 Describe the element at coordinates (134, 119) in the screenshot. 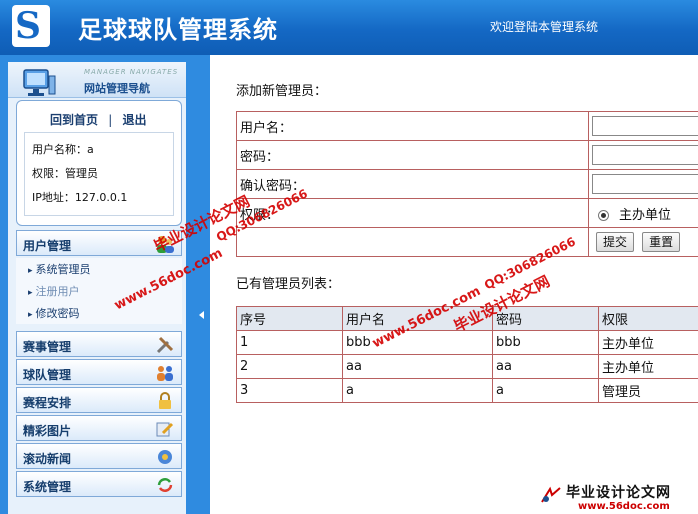

I see `logout-link: 退出` at that location.